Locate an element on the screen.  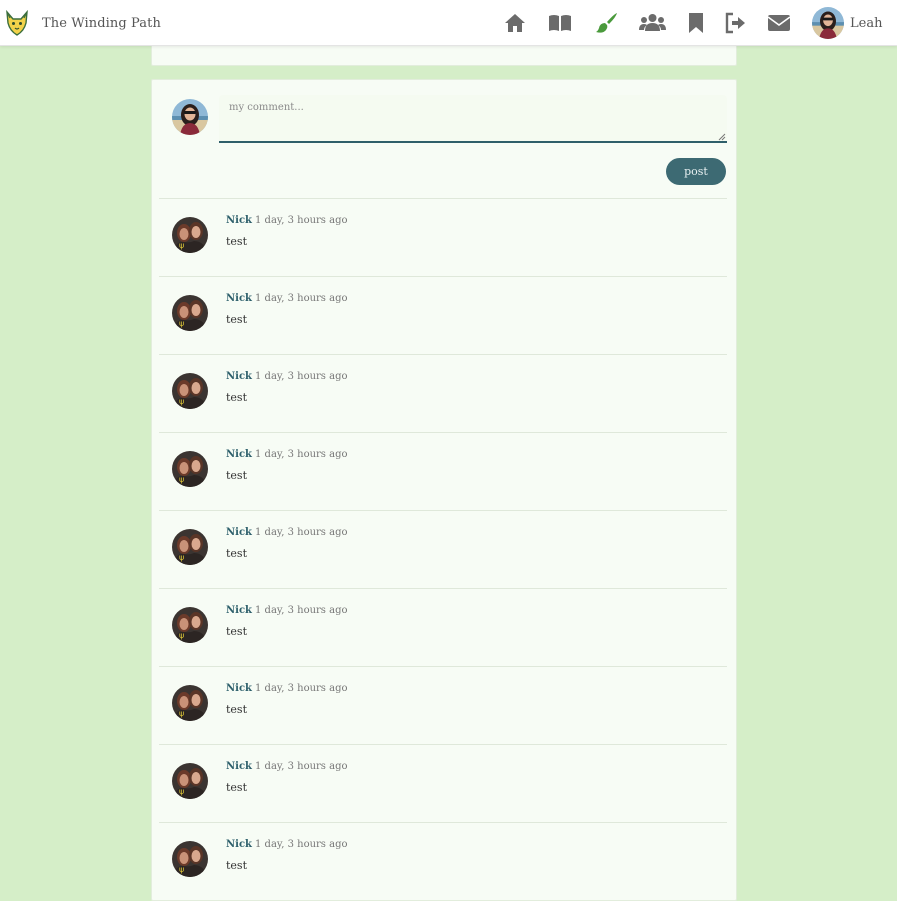
current-user-avatar is located at coordinates (190, 117).